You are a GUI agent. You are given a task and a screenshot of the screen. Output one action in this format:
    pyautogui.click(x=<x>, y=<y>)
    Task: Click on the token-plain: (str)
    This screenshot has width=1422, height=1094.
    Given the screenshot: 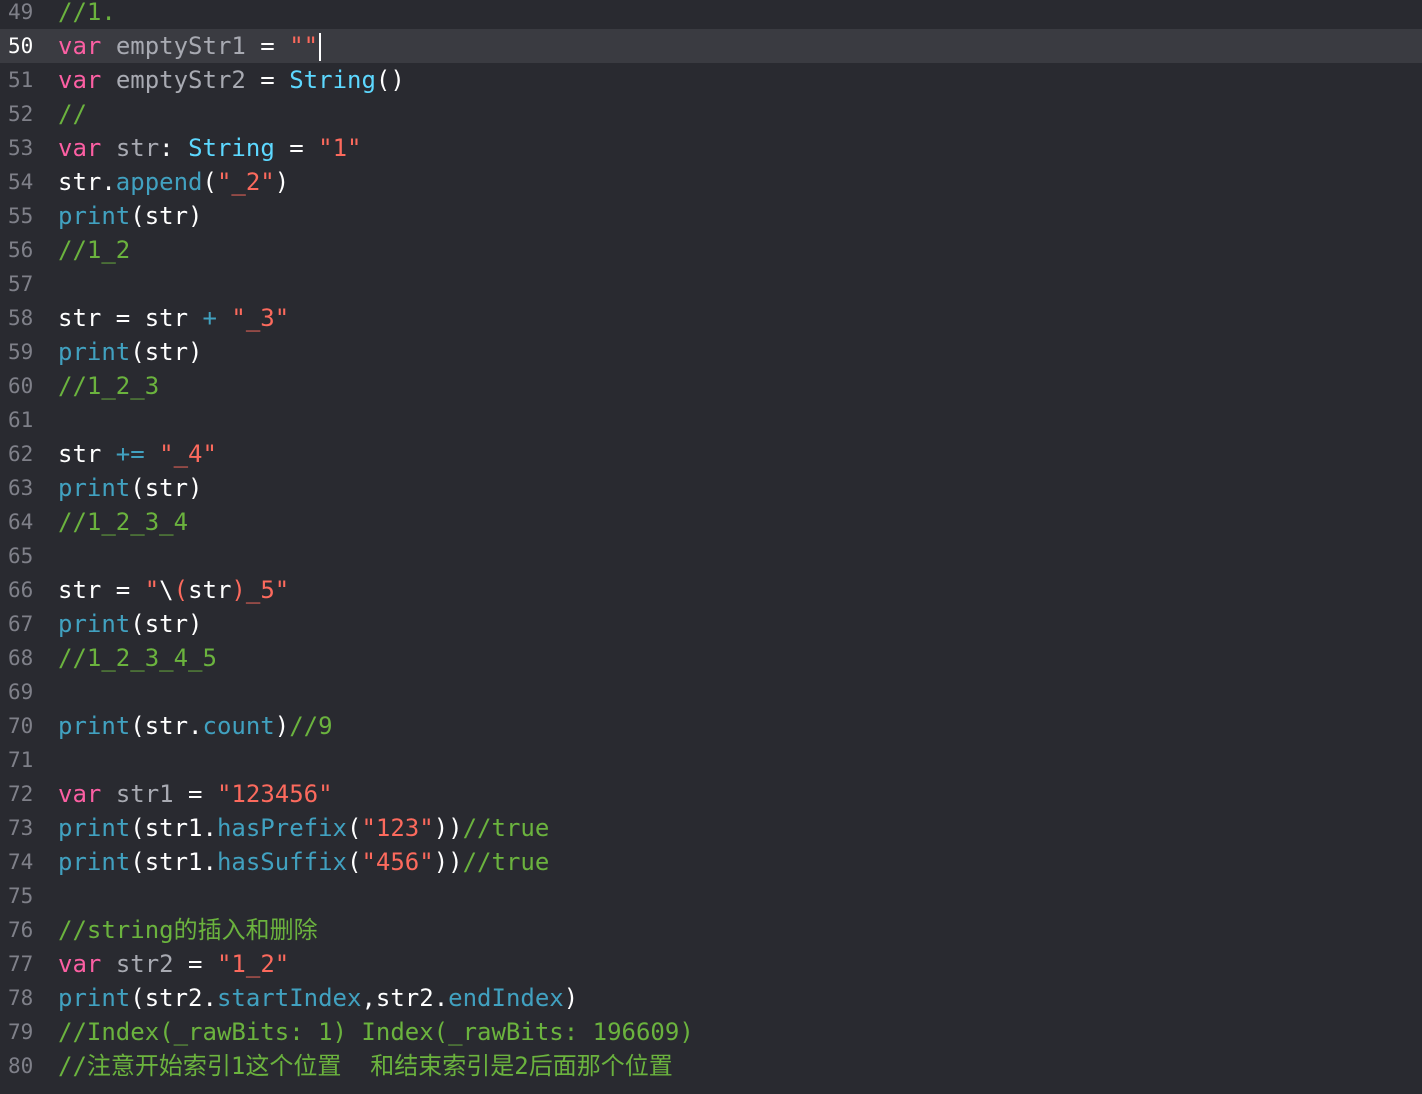 What is the action you would take?
    pyautogui.click(x=166, y=624)
    